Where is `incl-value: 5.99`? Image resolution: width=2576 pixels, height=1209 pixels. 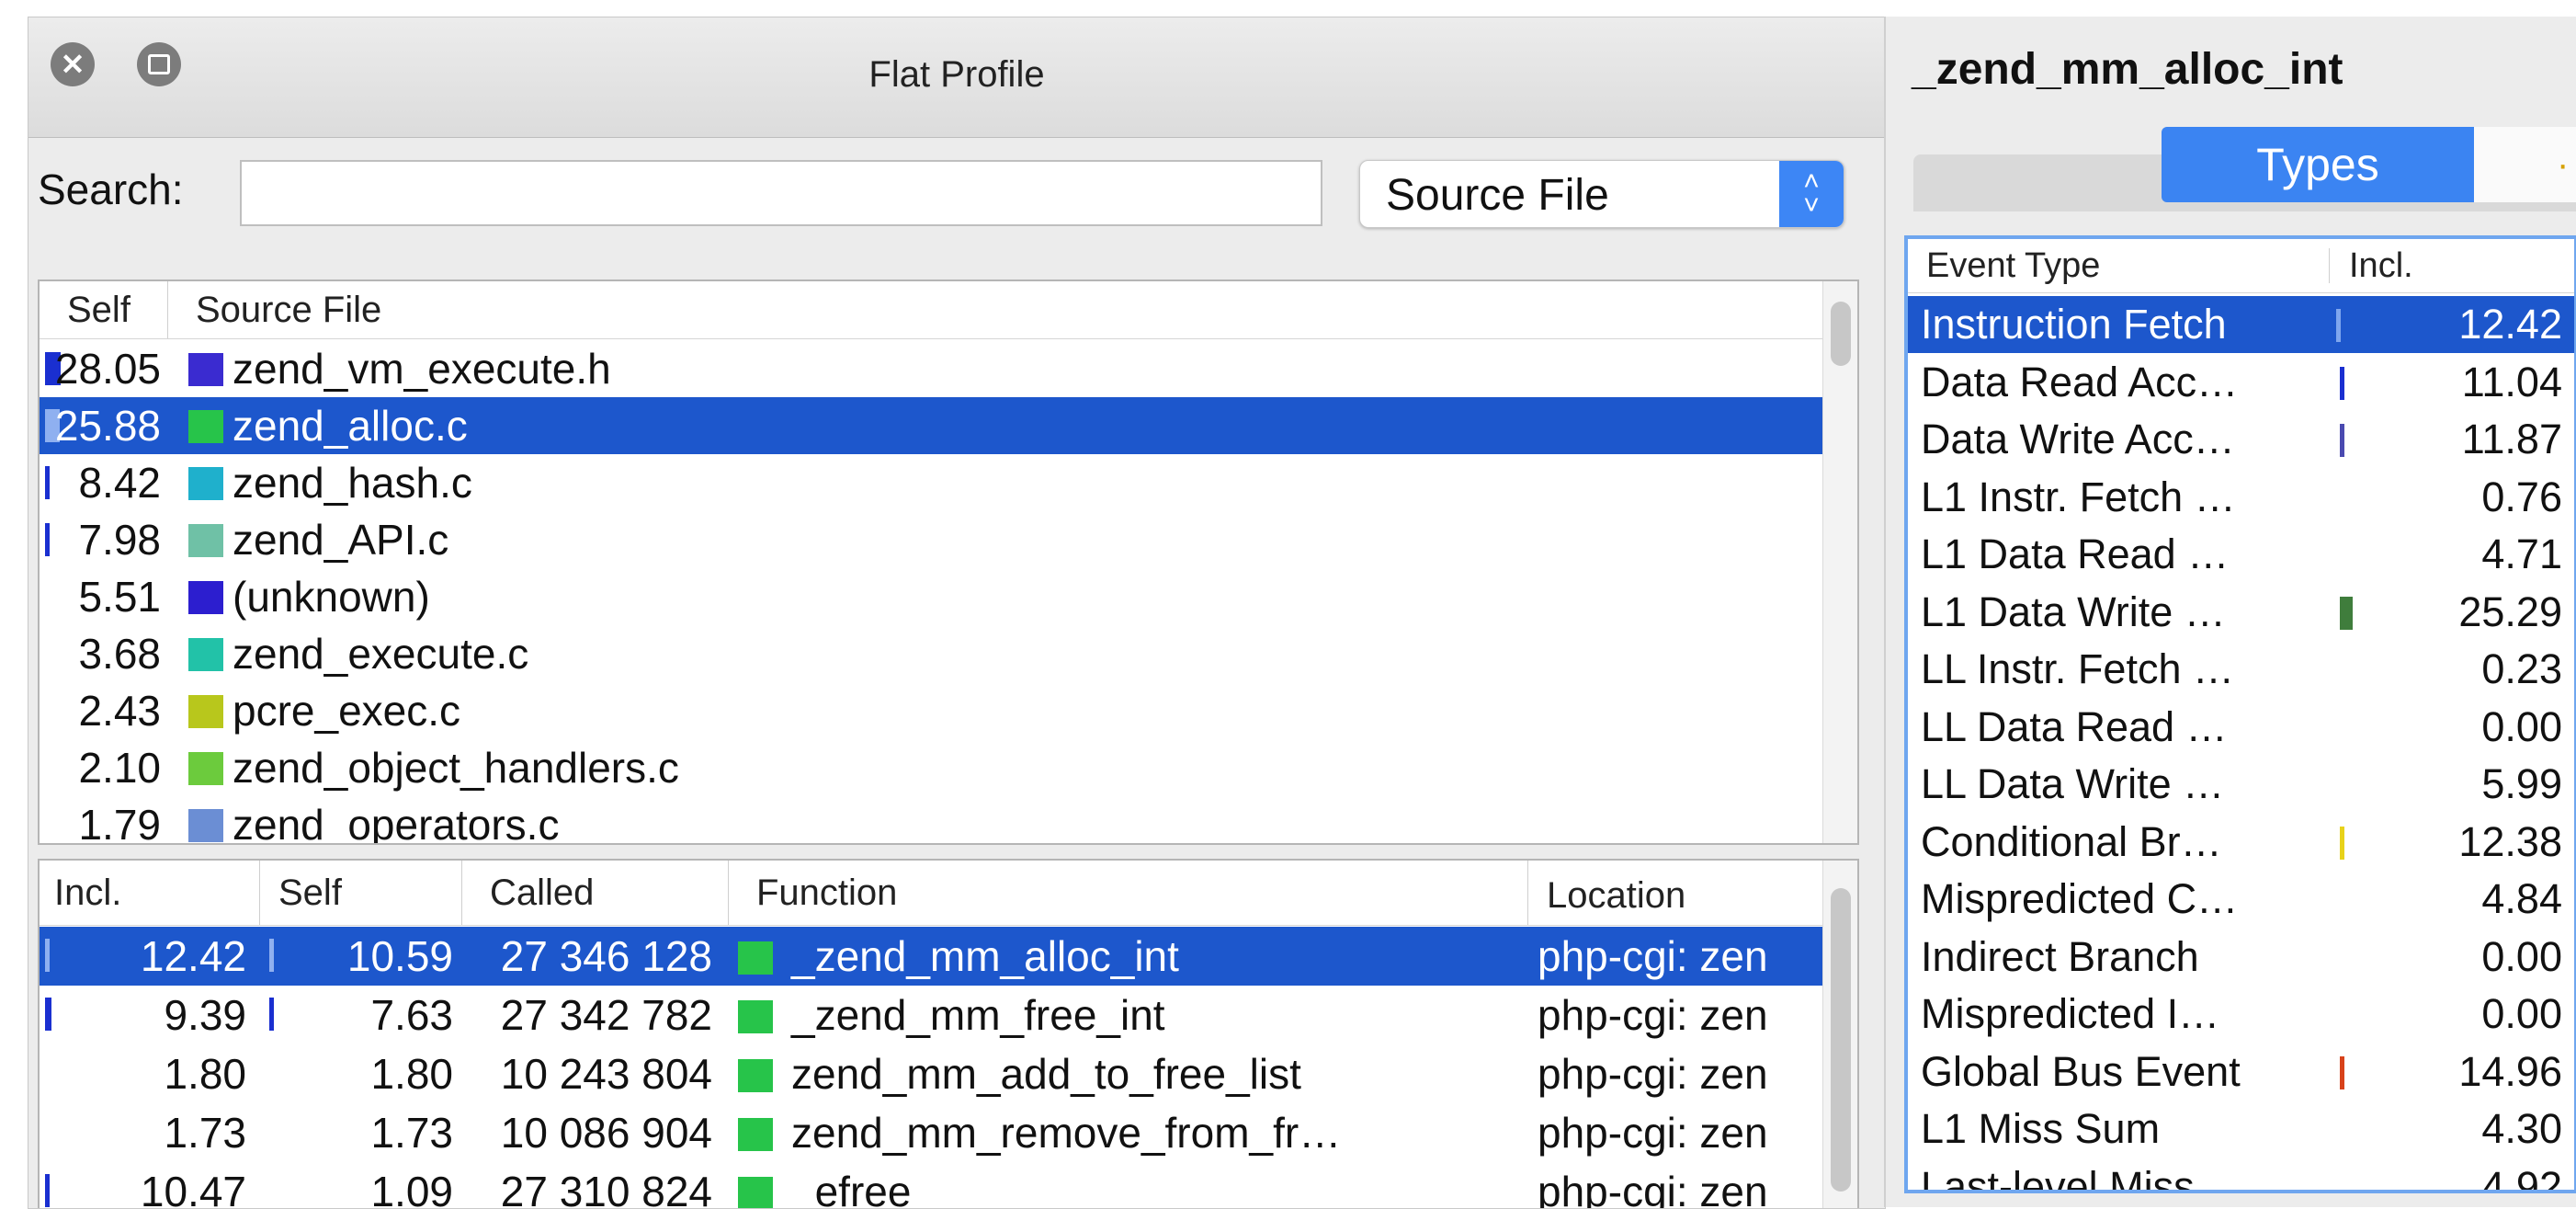
incl-value: 5.99 is located at coordinates (2521, 783).